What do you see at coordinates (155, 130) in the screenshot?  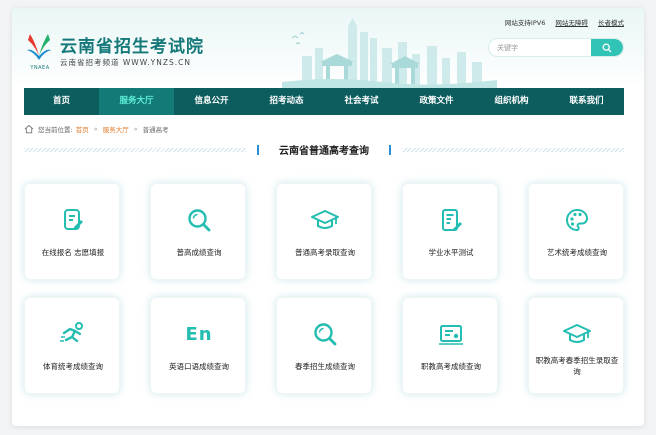 I see `breadcrumb-current: 普通高考` at bounding box center [155, 130].